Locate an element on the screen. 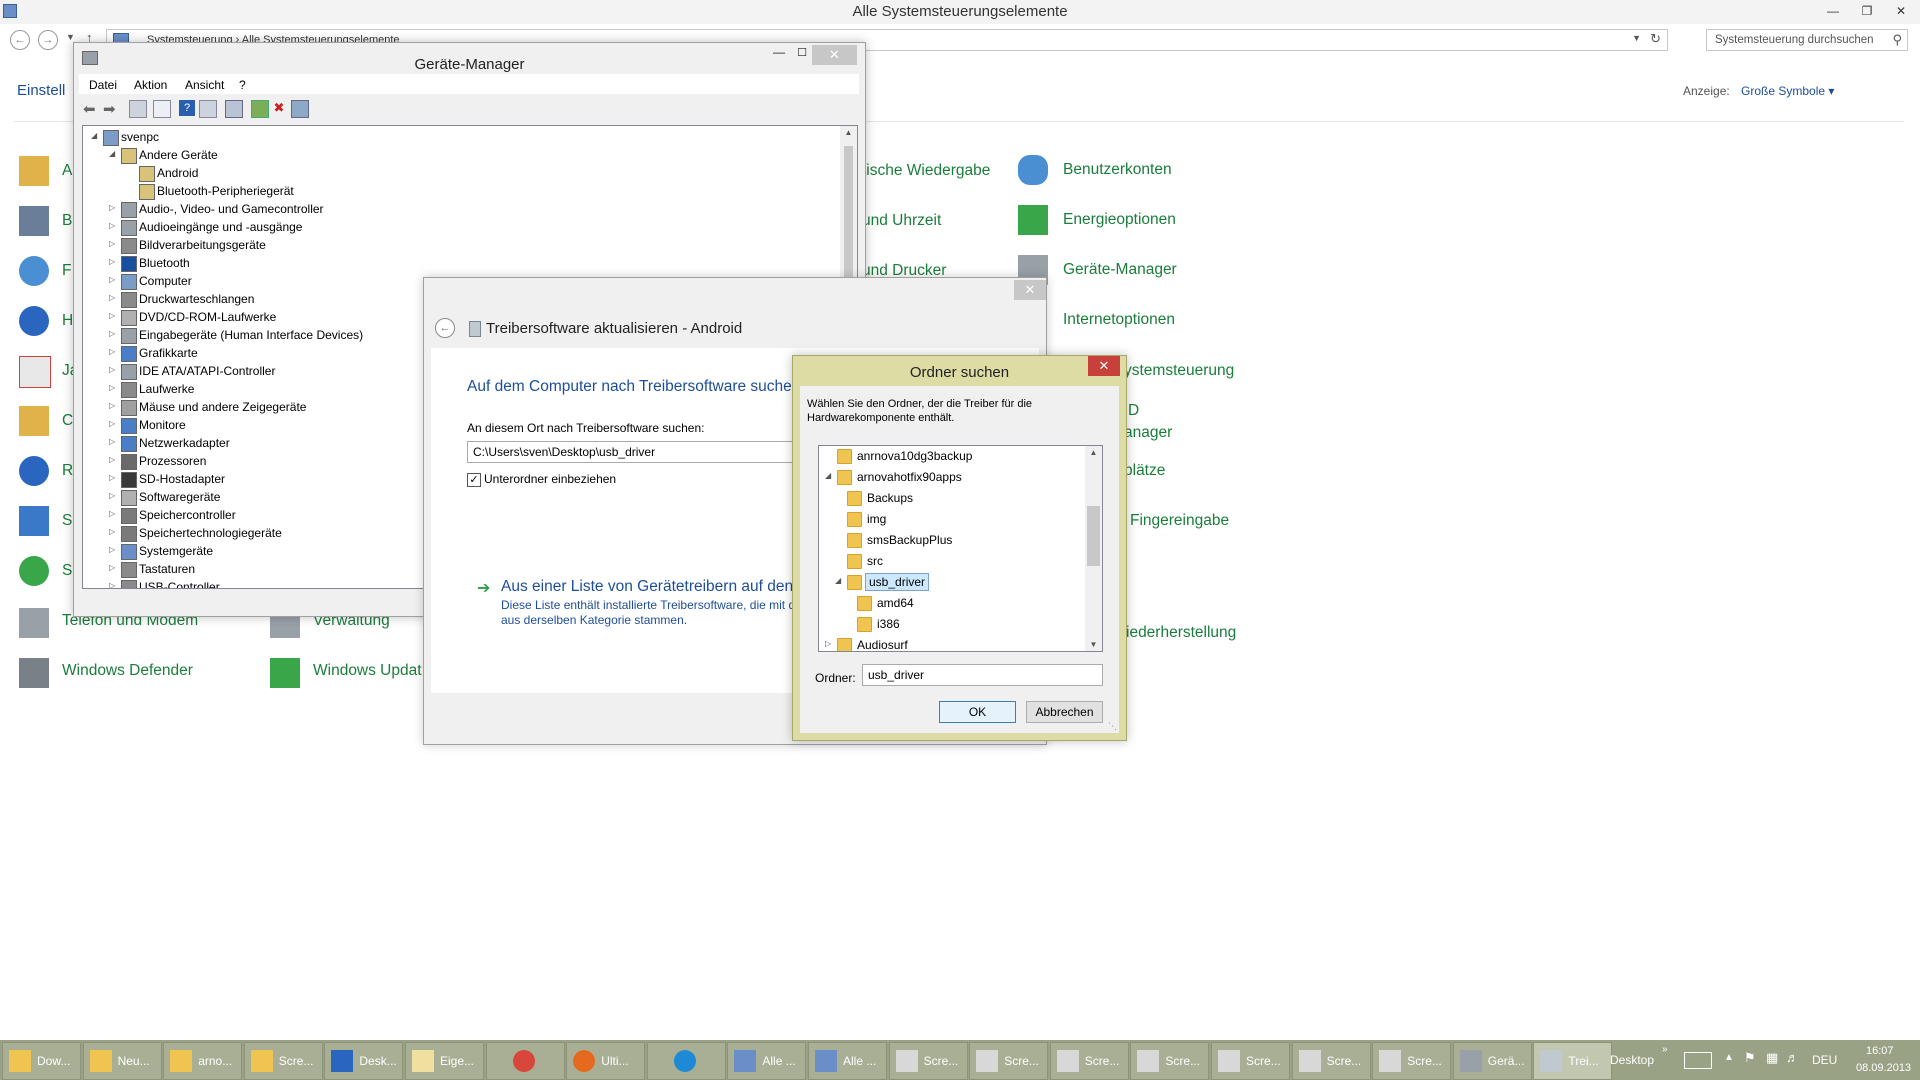  include-subfolders-label: Unterordner einbeziehen is located at coordinates (550, 479).